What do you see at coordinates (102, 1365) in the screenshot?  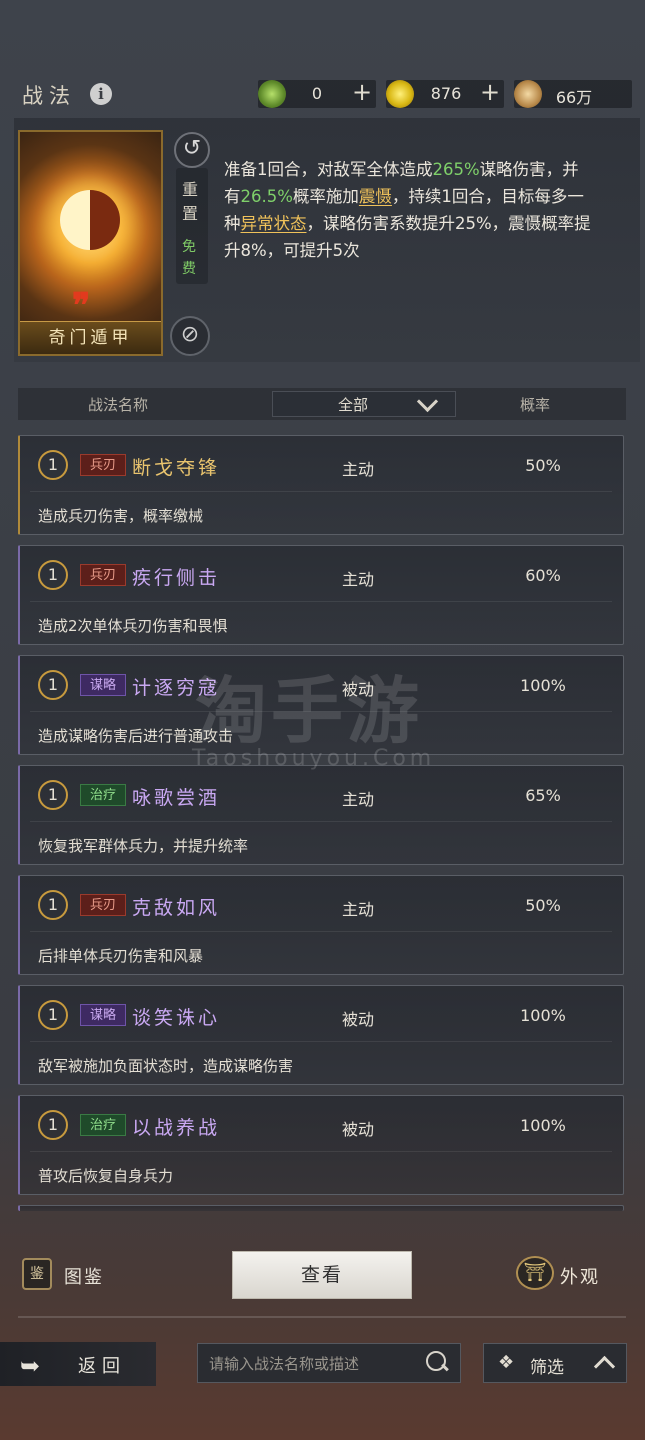 I see `back-label: 返回` at bounding box center [102, 1365].